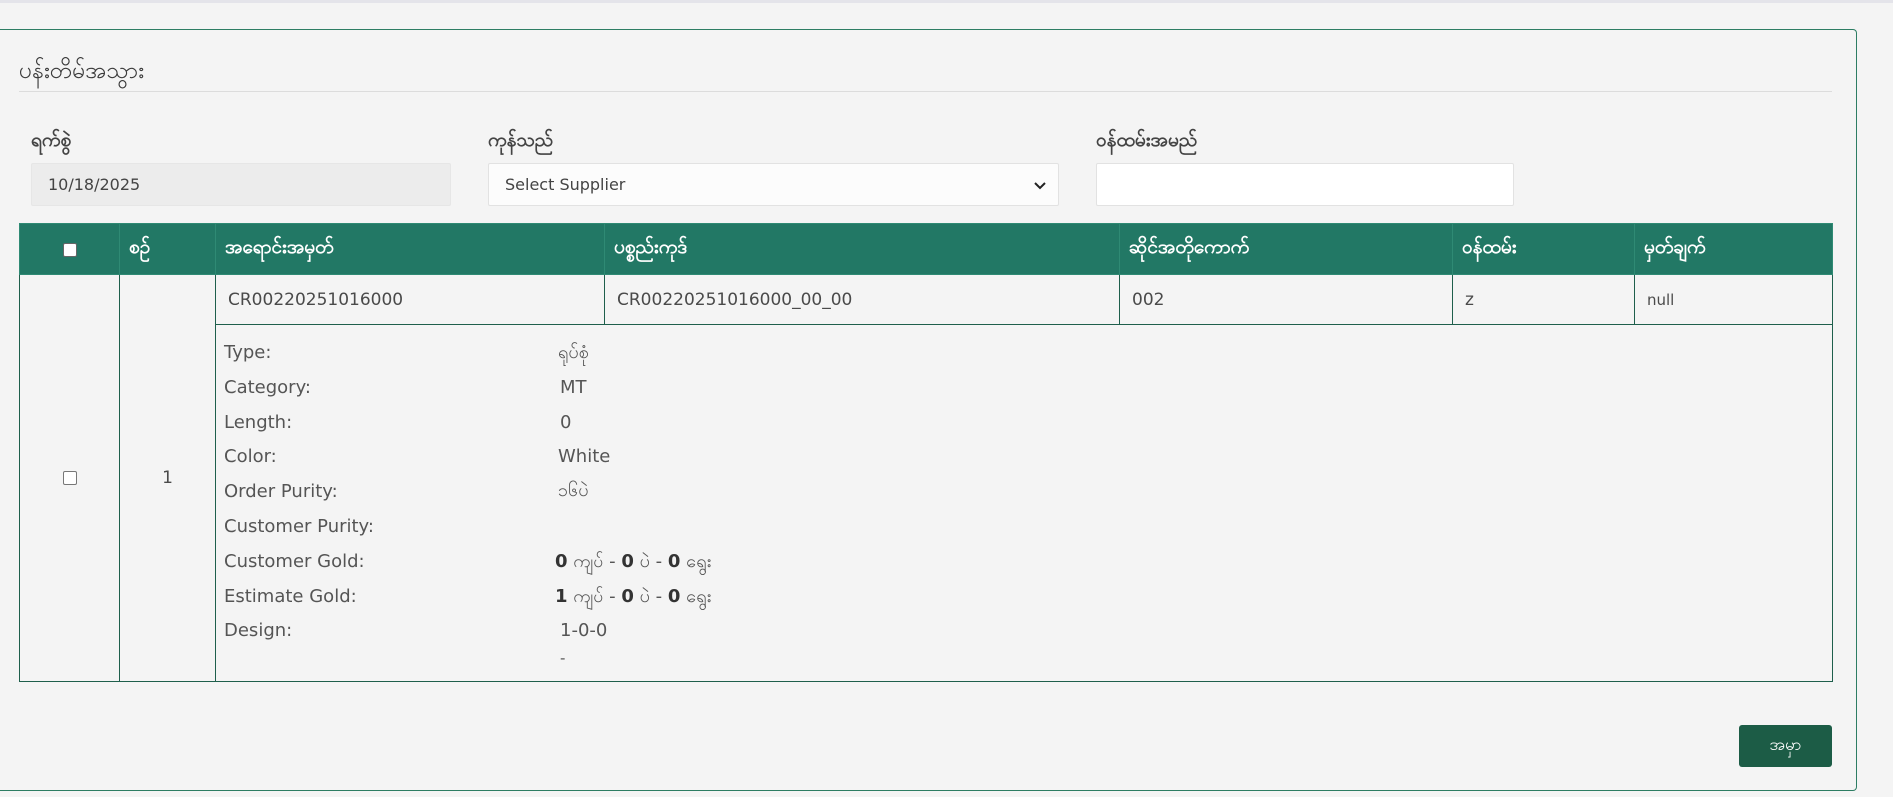 This screenshot has width=1893, height=797. I want to click on design-label: Design:, so click(258, 630).